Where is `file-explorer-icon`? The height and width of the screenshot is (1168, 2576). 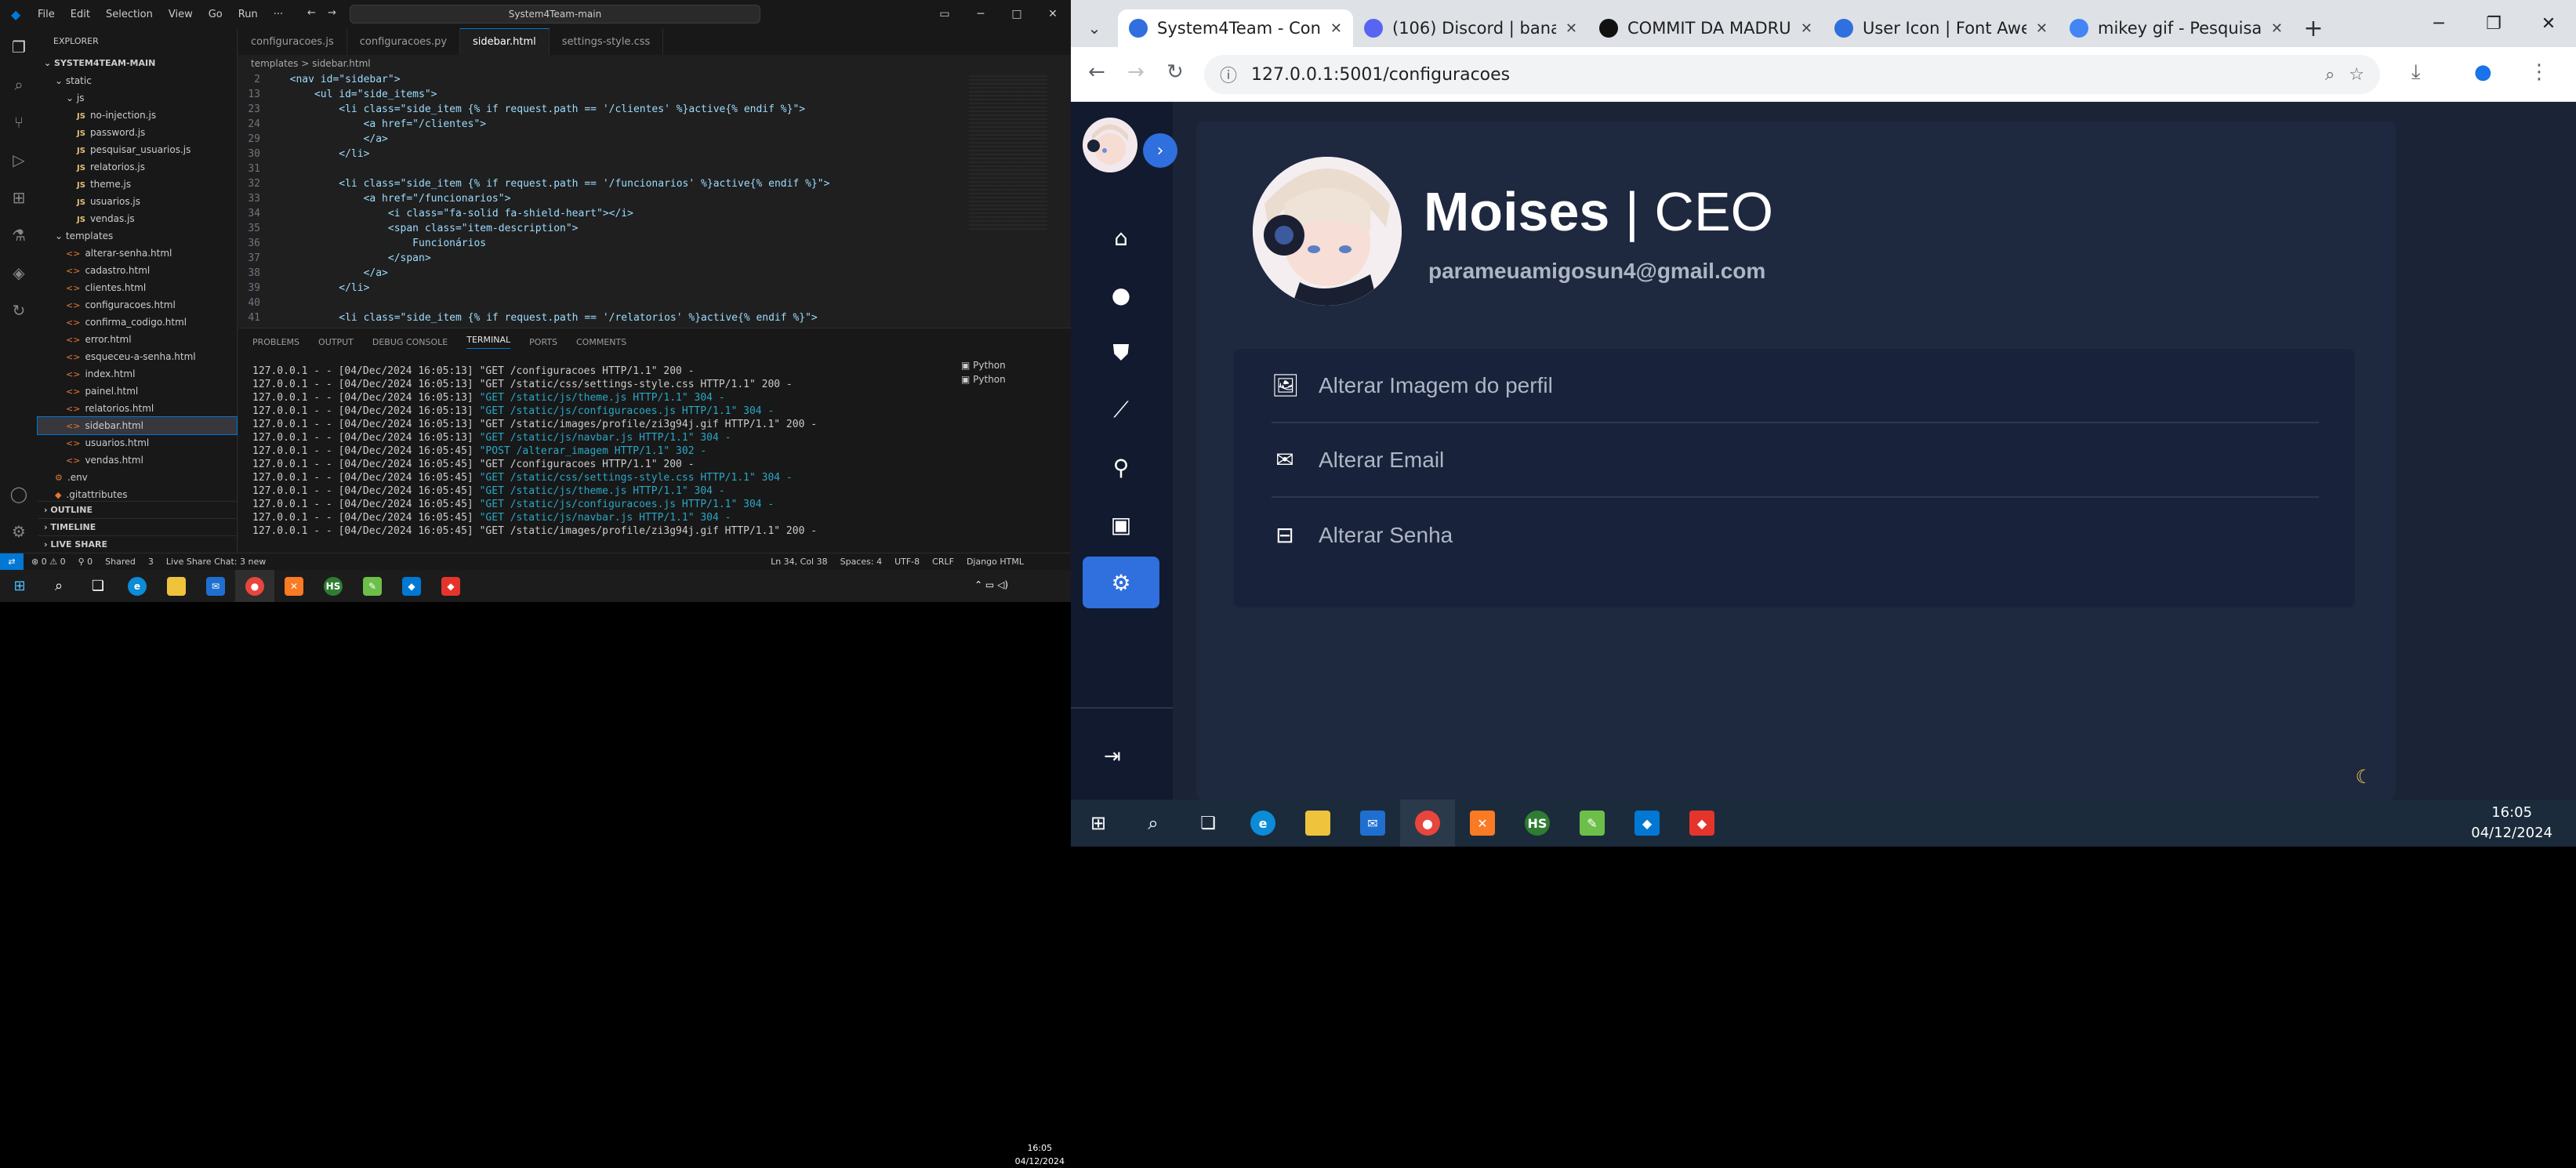 file-explorer-icon is located at coordinates (177, 586).